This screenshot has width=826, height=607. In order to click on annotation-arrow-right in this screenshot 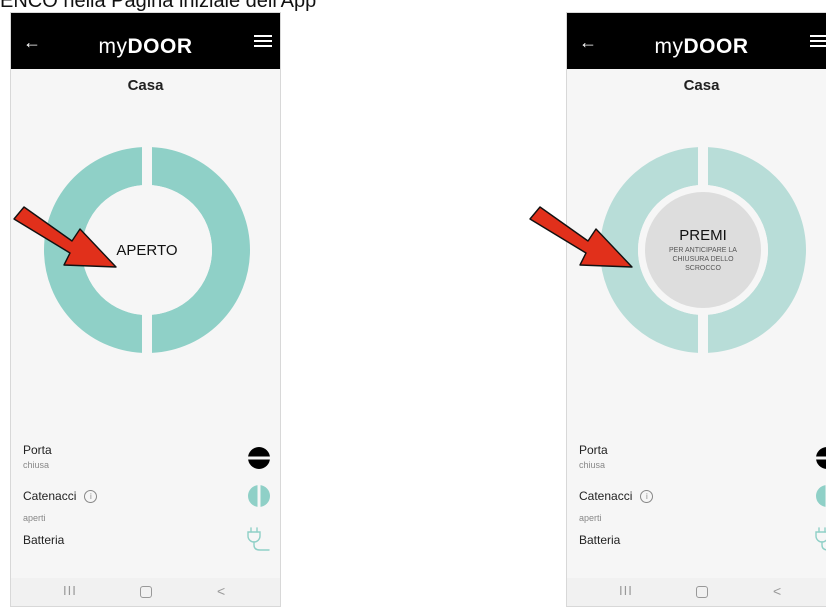, I will do `click(581, 237)`.